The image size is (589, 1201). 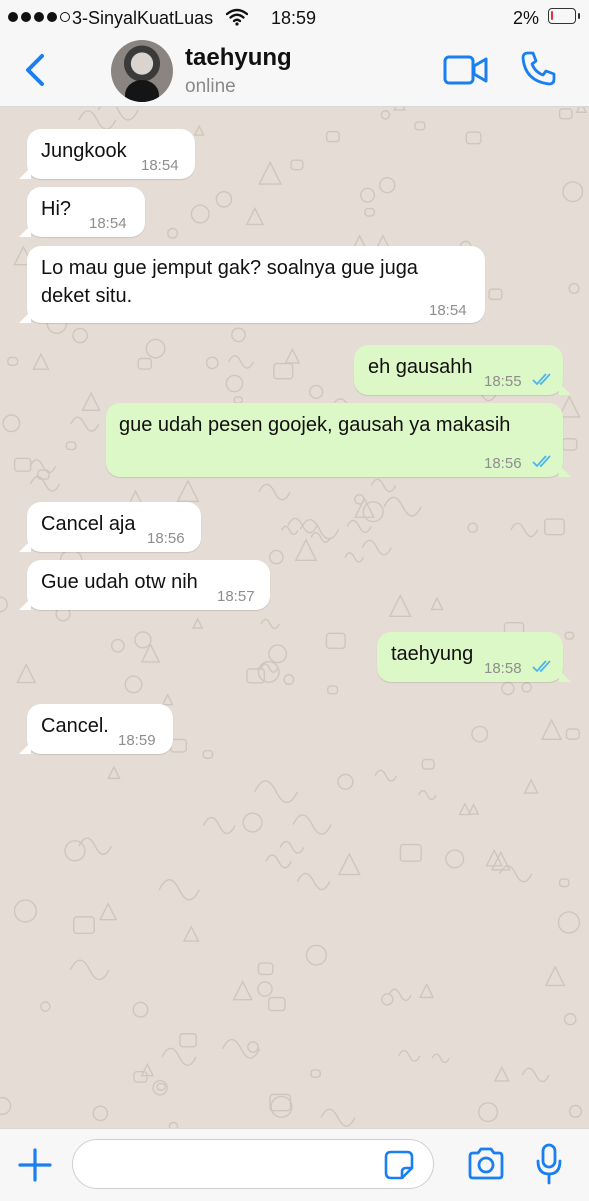 I want to click on voice-call-button, so click(x=538, y=69).